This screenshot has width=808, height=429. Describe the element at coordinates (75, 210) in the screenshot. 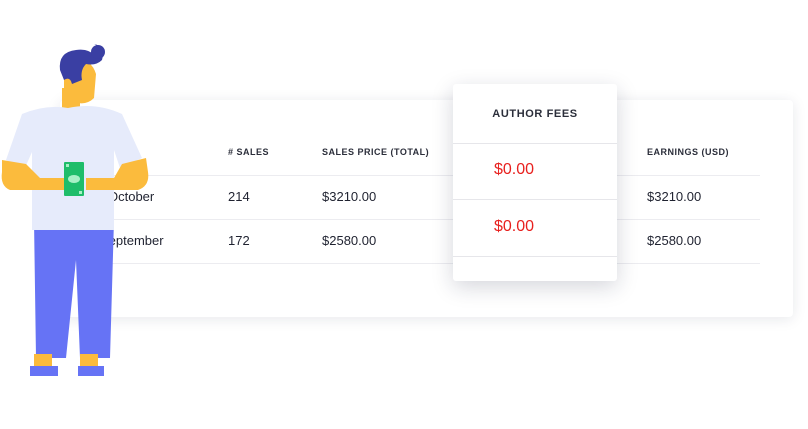

I see `person-holding-money-icon` at that location.